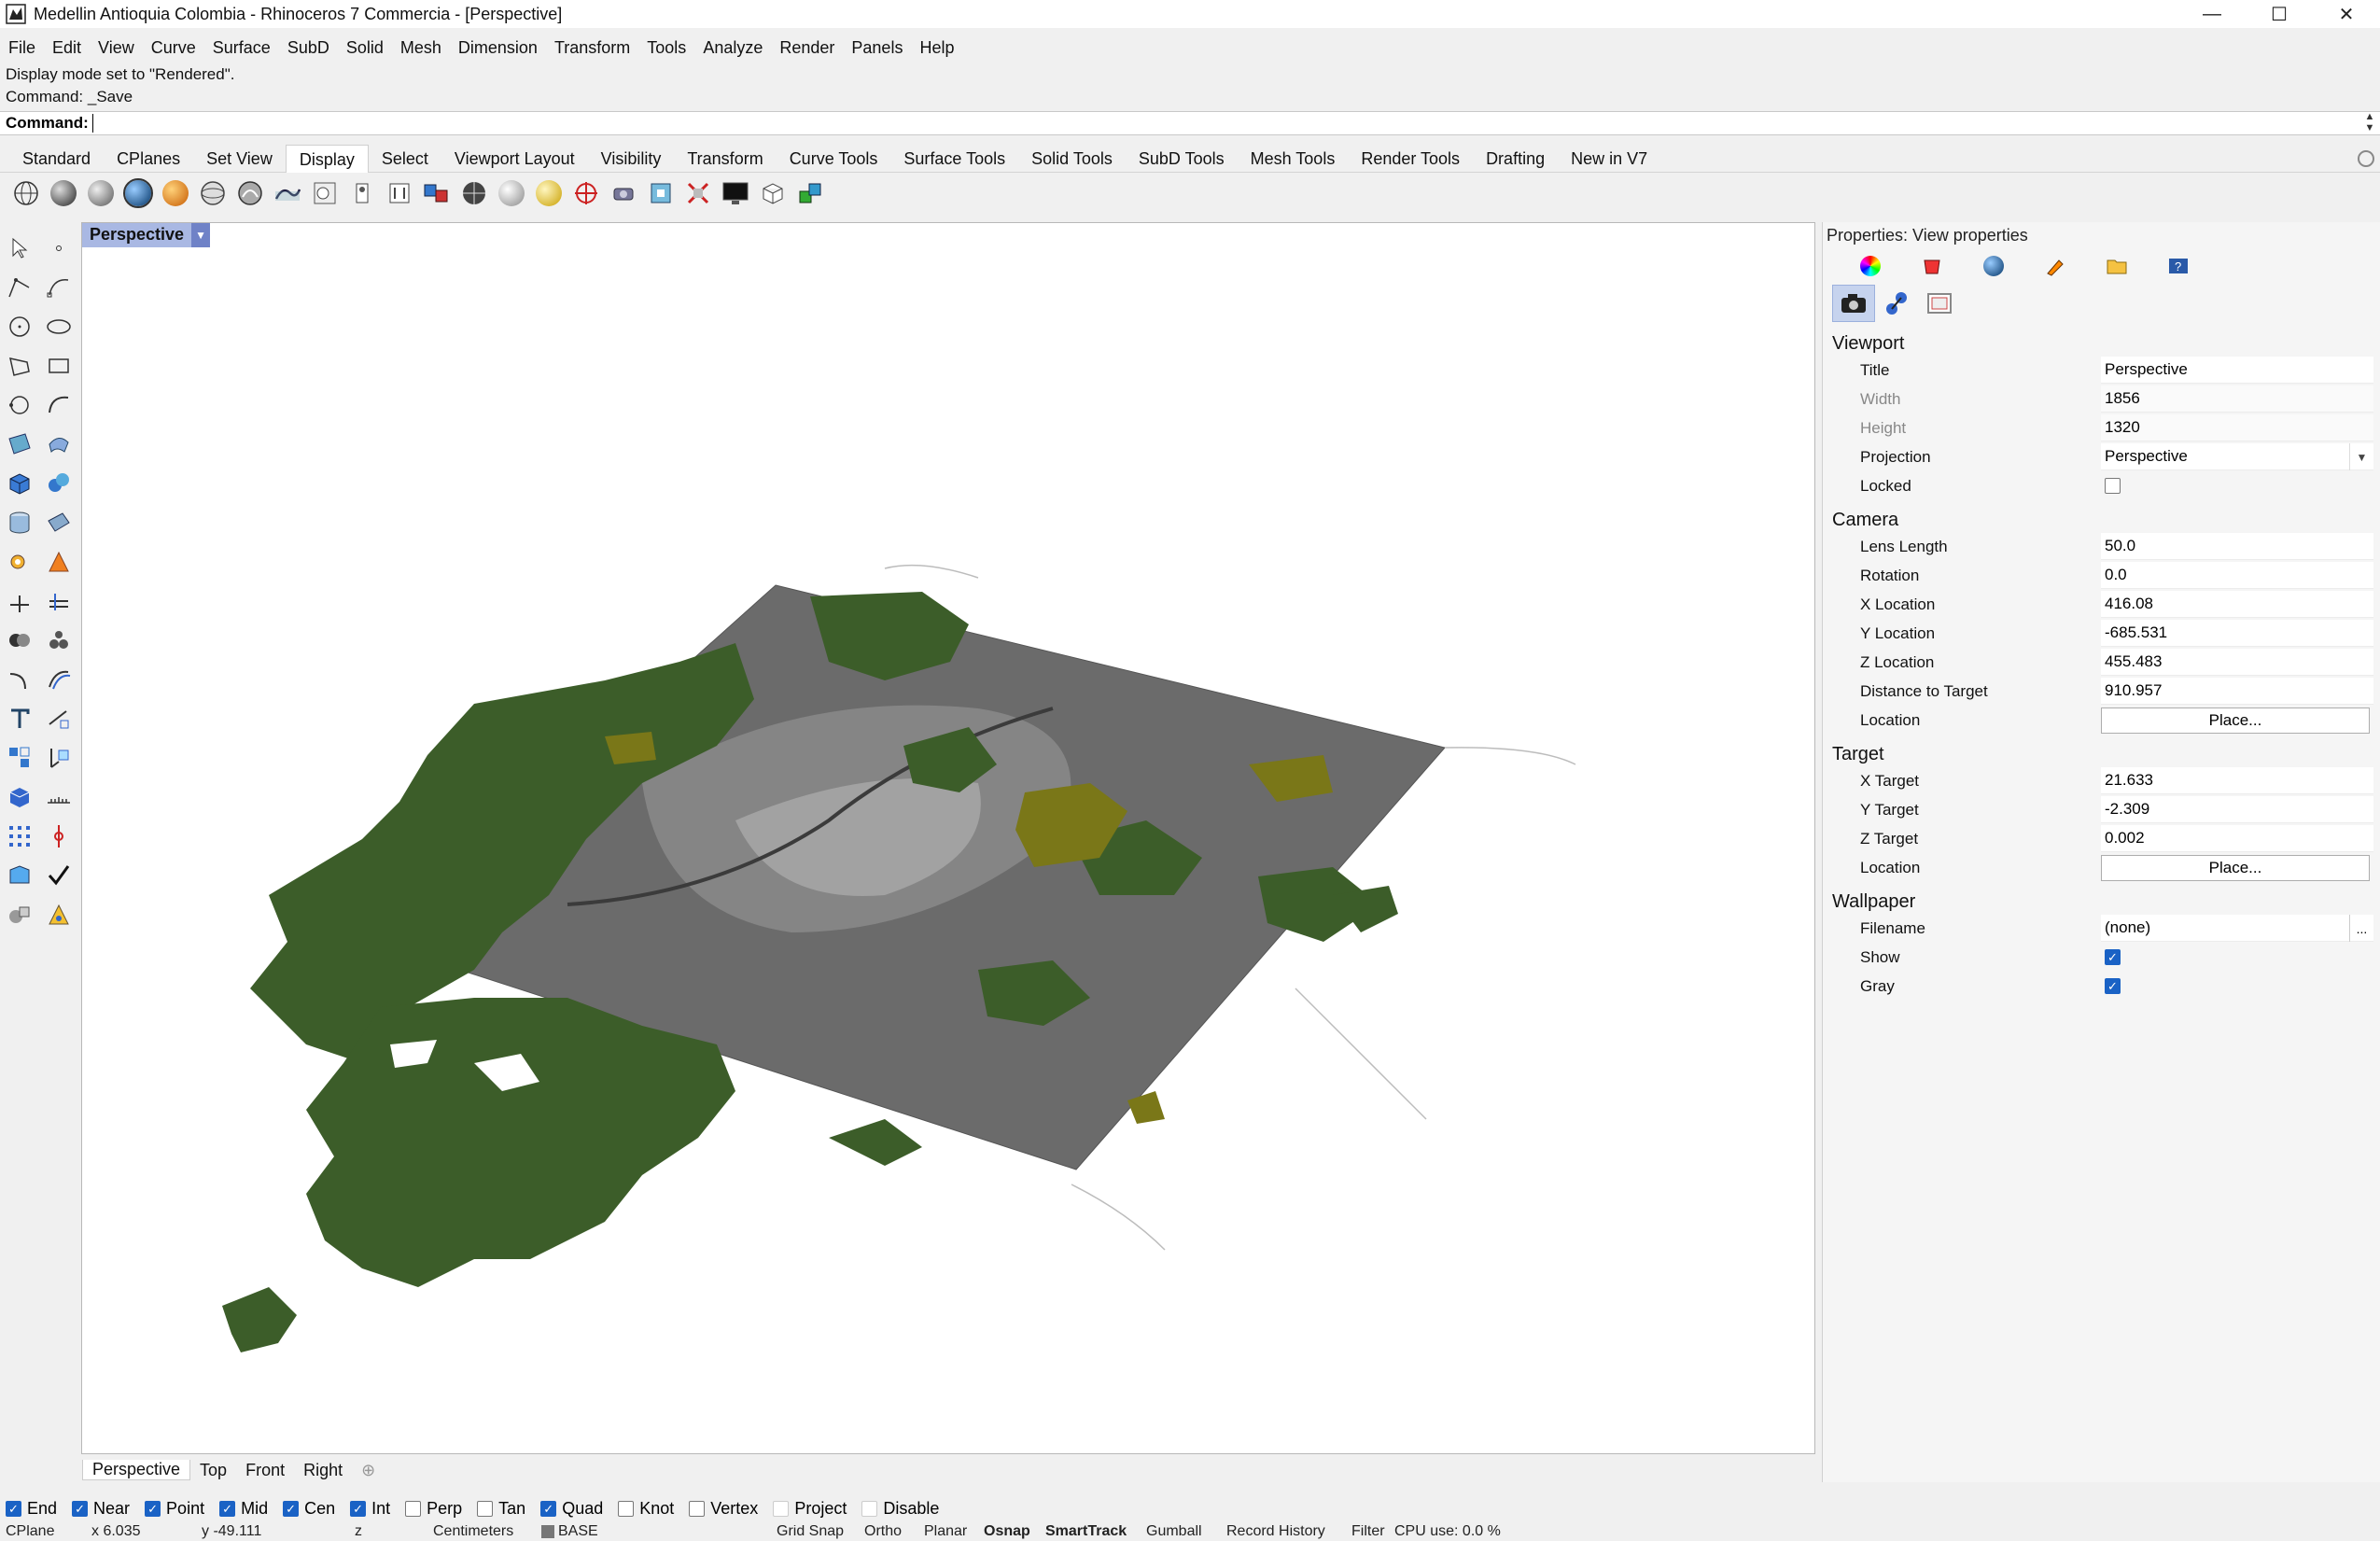  I want to click on sun-icon, so click(548, 193).